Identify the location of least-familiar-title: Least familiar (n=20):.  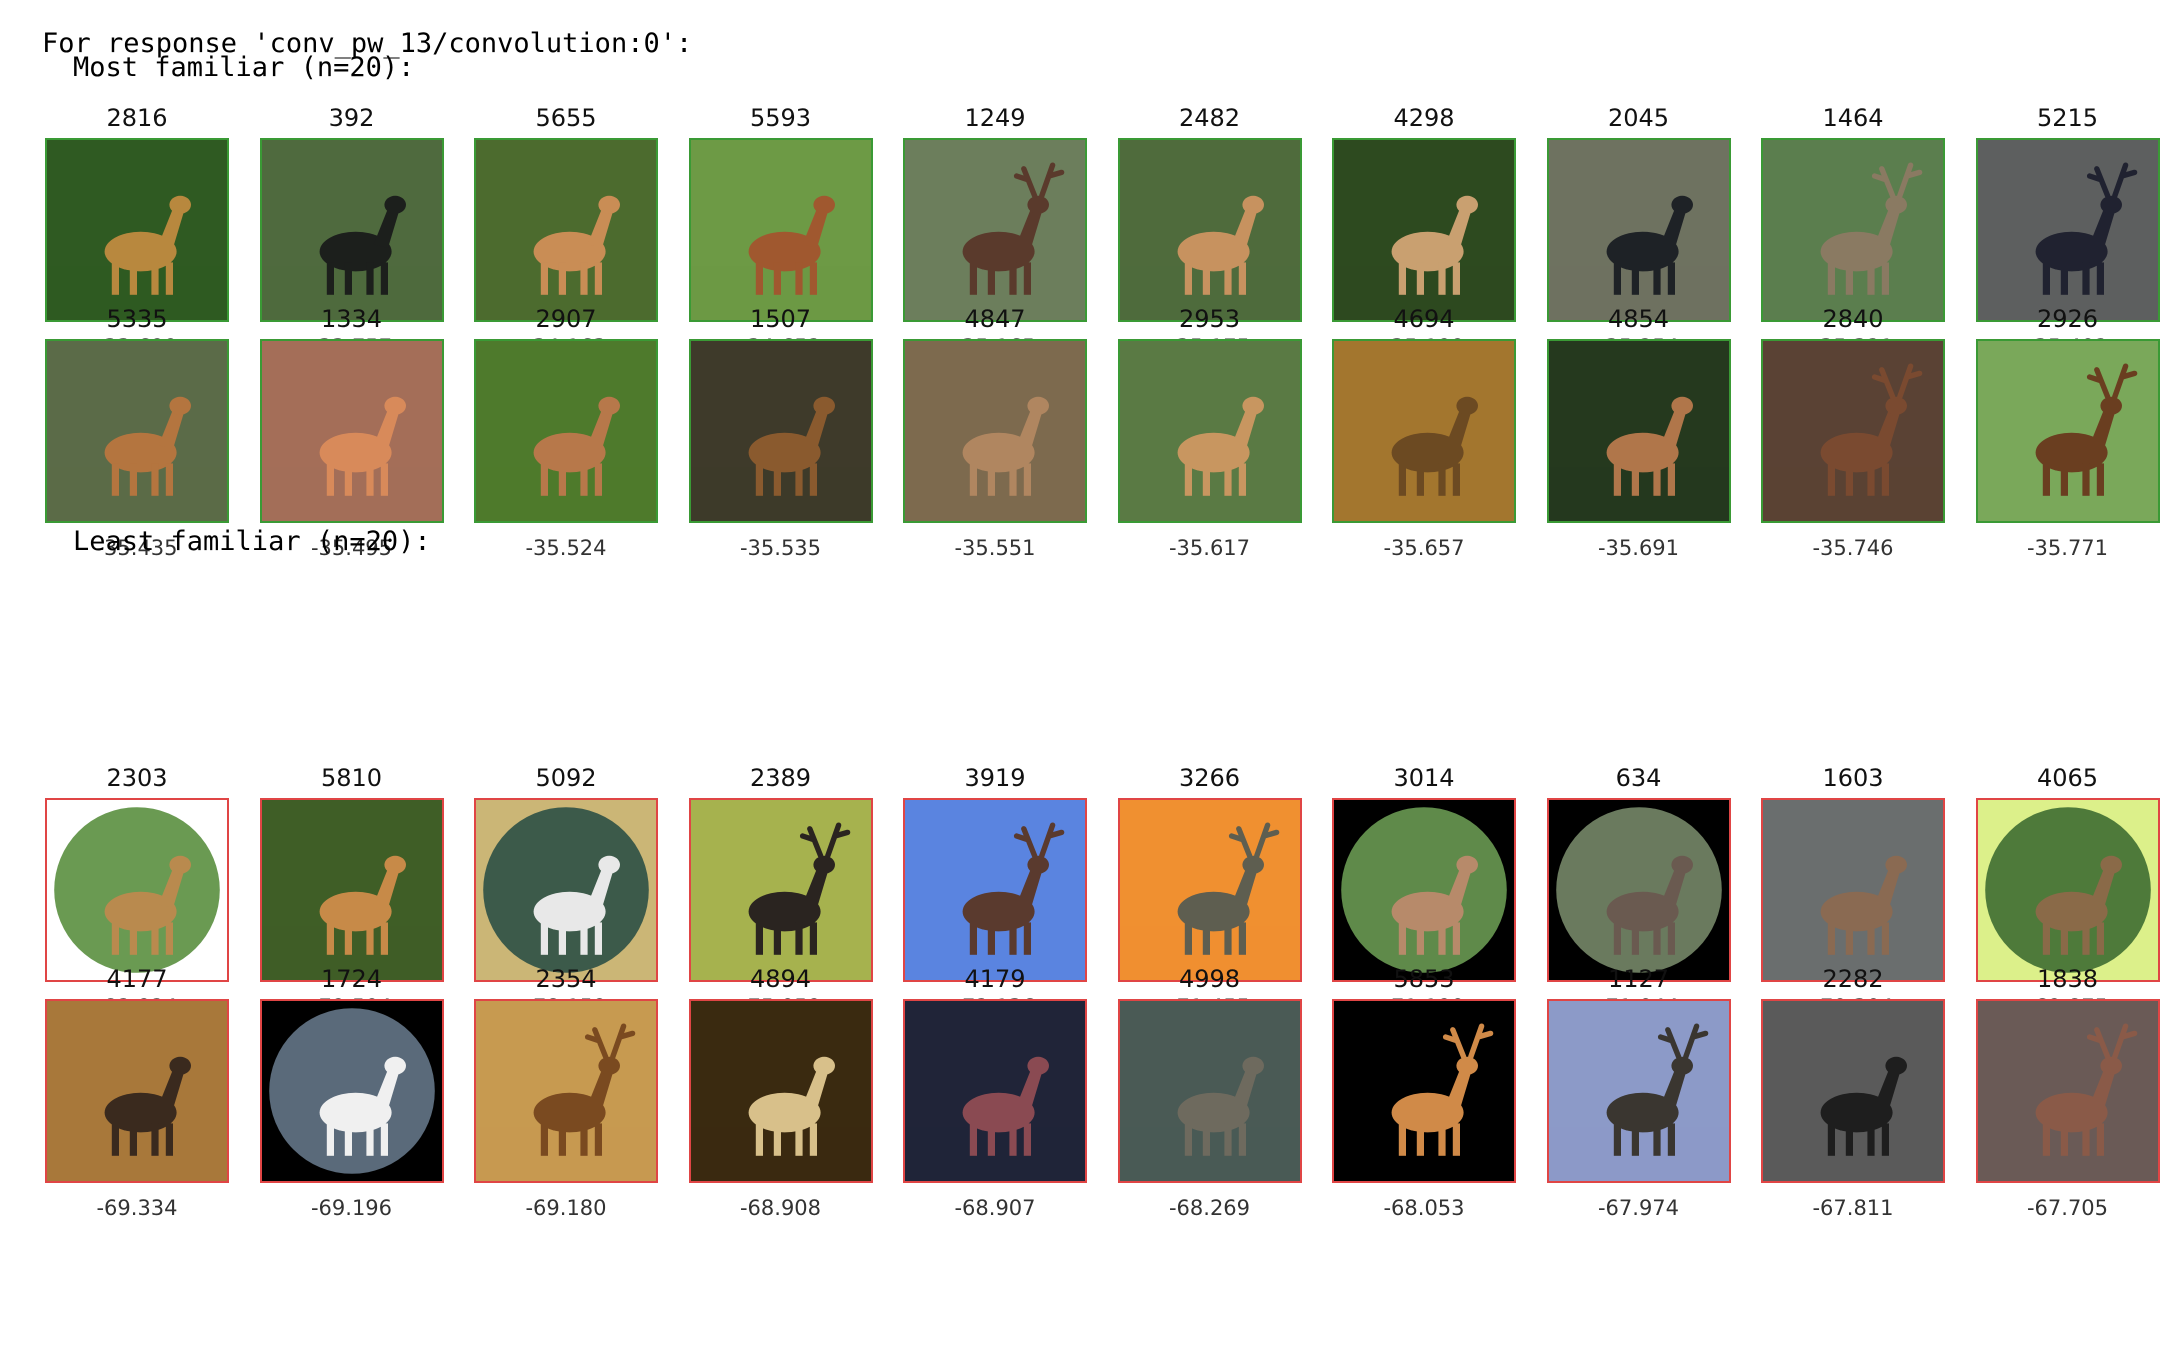
(252, 541).